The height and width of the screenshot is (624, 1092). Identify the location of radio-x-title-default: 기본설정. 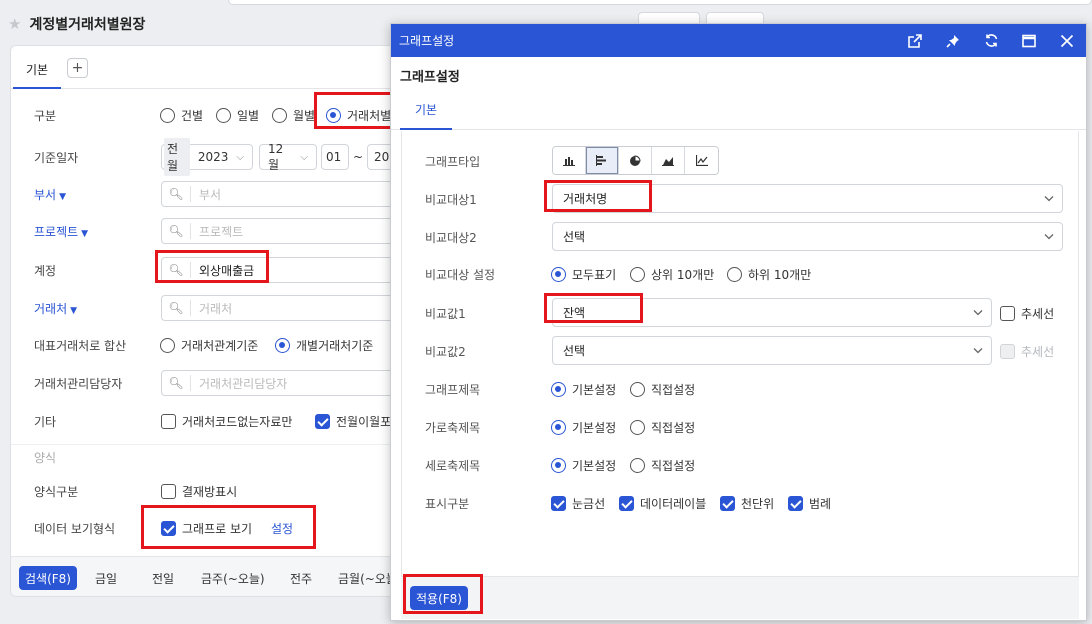
(583, 427).